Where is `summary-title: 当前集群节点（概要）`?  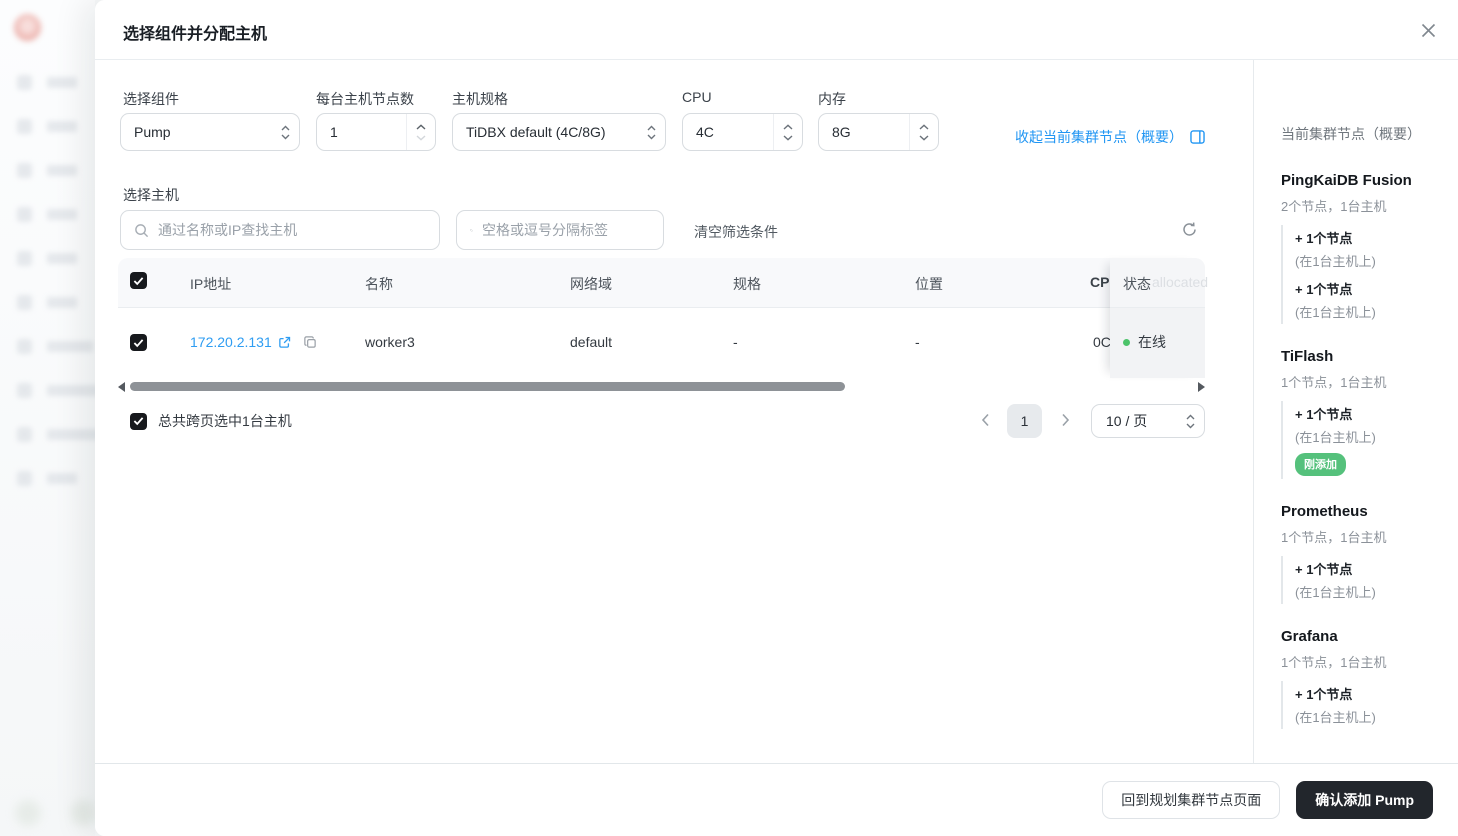 summary-title: 当前集群节点（概要） is located at coordinates (1351, 134).